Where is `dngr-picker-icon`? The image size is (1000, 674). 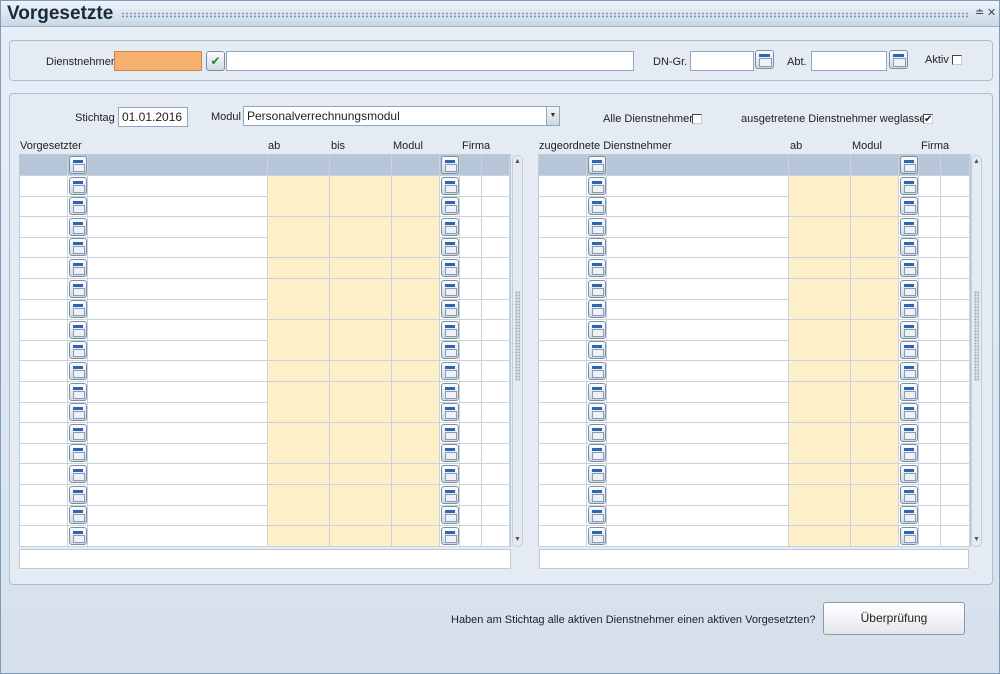
dngr-picker-icon is located at coordinates (764, 59).